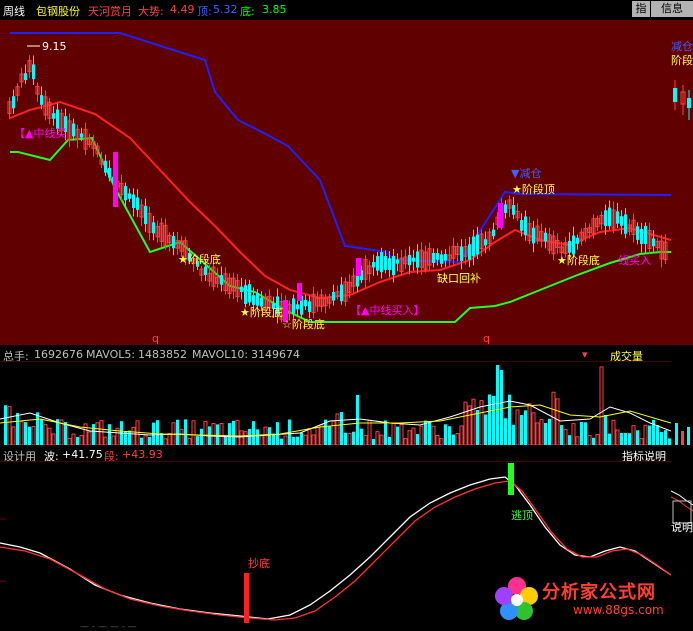 The height and width of the screenshot is (631, 693). I want to click on top-label: 顶:, so click(204, 11).